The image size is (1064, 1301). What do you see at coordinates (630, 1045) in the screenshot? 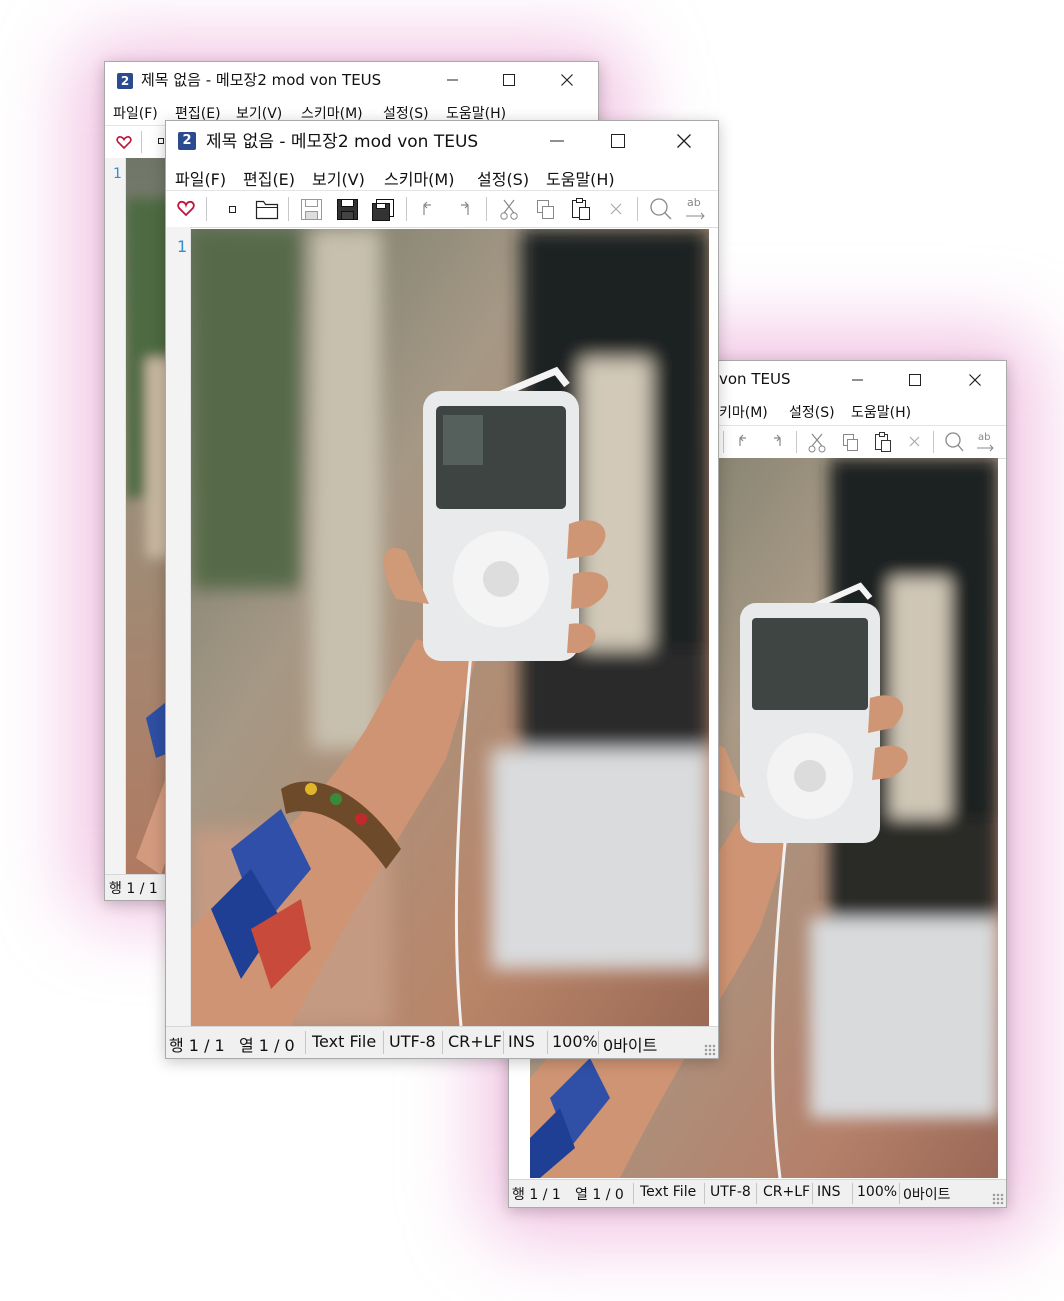
I see `status-size: 0바이트` at bounding box center [630, 1045].